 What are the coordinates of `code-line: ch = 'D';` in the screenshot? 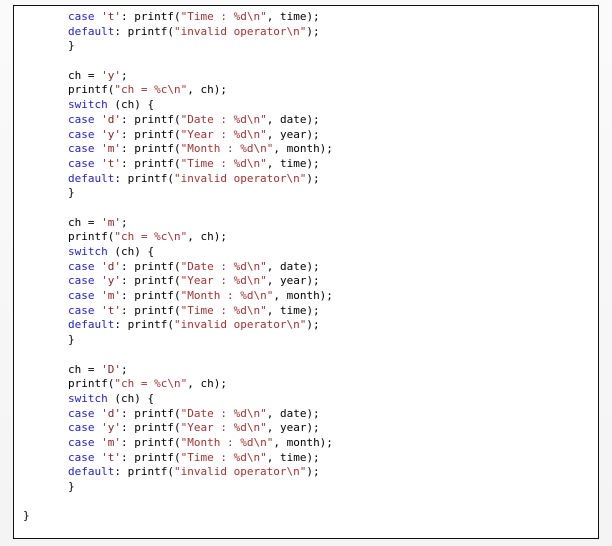 It's located at (306, 370).